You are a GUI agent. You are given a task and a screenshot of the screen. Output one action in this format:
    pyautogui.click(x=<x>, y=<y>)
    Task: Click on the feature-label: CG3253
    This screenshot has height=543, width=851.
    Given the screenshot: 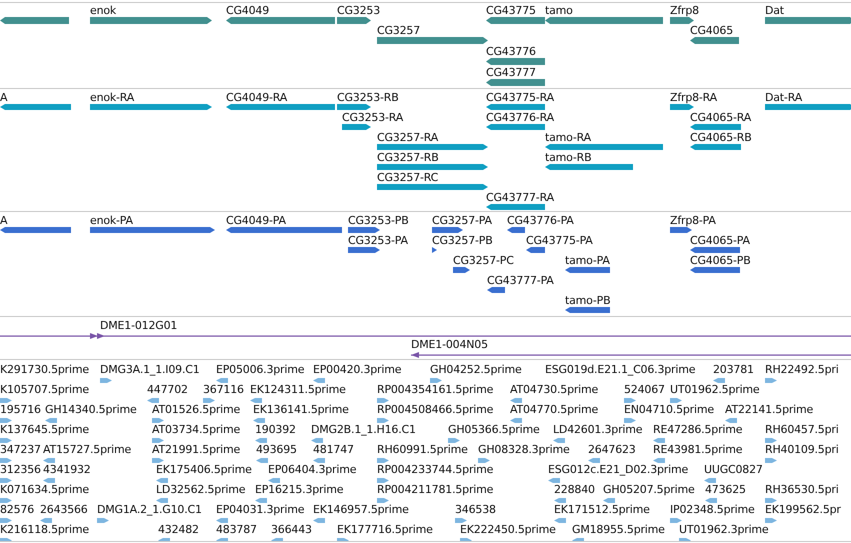 What is the action you would take?
    pyautogui.click(x=358, y=10)
    